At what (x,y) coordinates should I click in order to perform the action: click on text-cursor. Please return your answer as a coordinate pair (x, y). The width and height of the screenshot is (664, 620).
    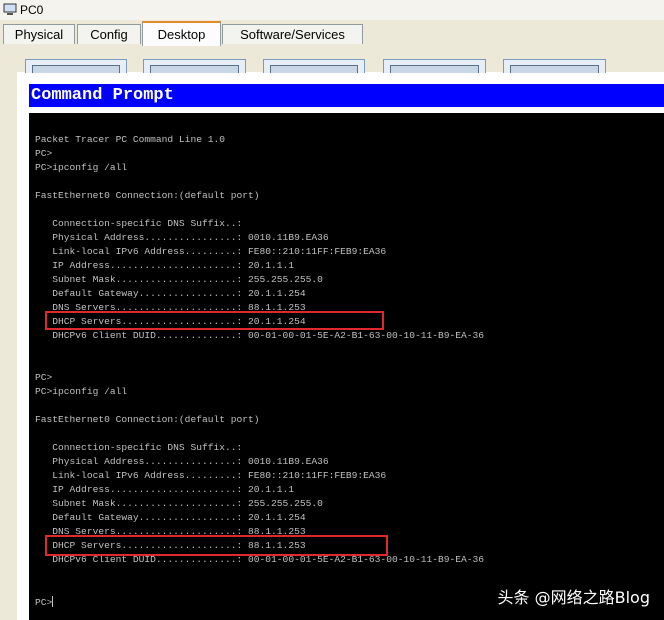
    Looking at the image, I should click on (53, 601).